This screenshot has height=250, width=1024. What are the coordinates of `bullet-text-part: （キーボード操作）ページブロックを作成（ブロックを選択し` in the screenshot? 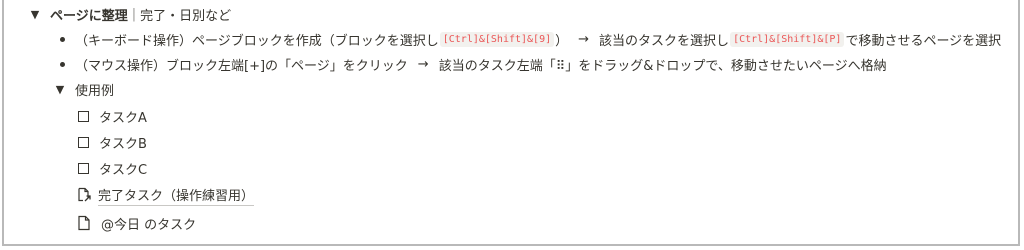 It's located at (257, 41).